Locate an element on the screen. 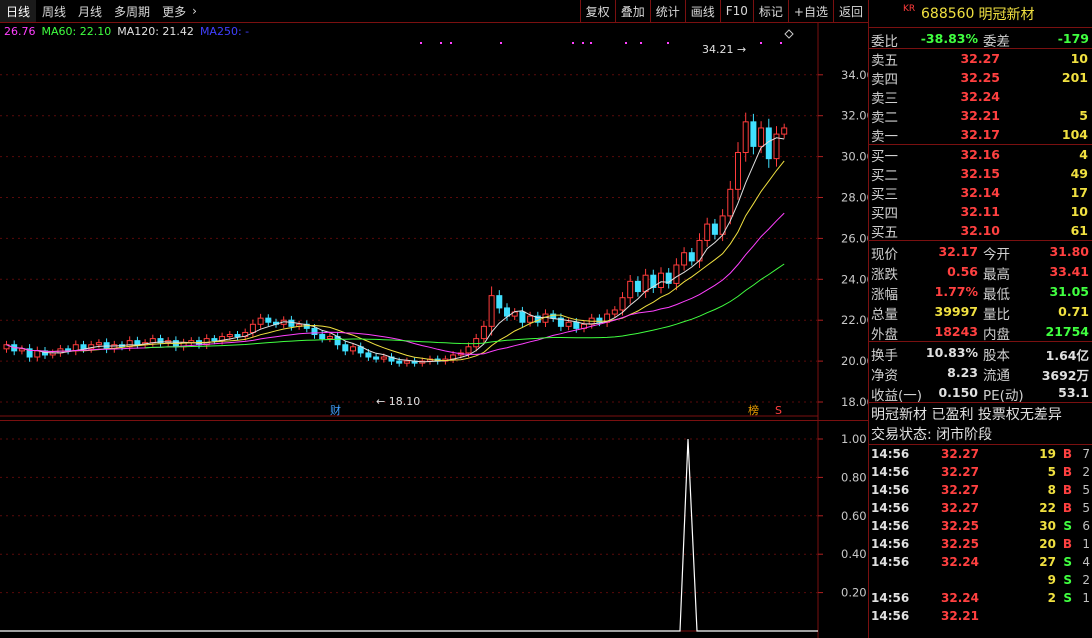  tick-volume: 9 is located at coordinates (1051, 580).